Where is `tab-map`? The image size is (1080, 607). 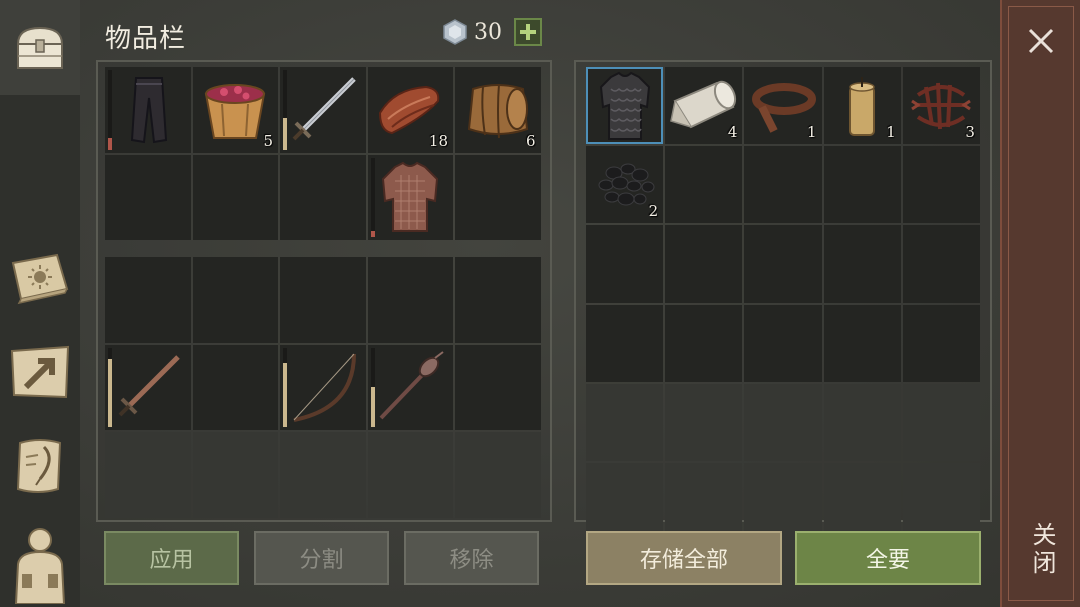 tab-map is located at coordinates (40, 372).